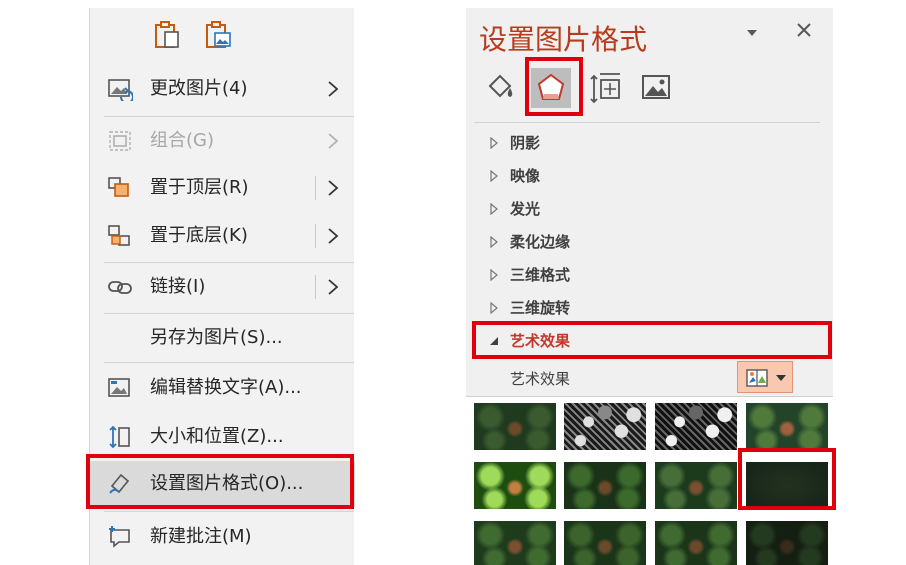 The width and height of the screenshot is (906, 565). I want to click on menu-item-send-to-back: 置于底层(K), so click(222, 236).